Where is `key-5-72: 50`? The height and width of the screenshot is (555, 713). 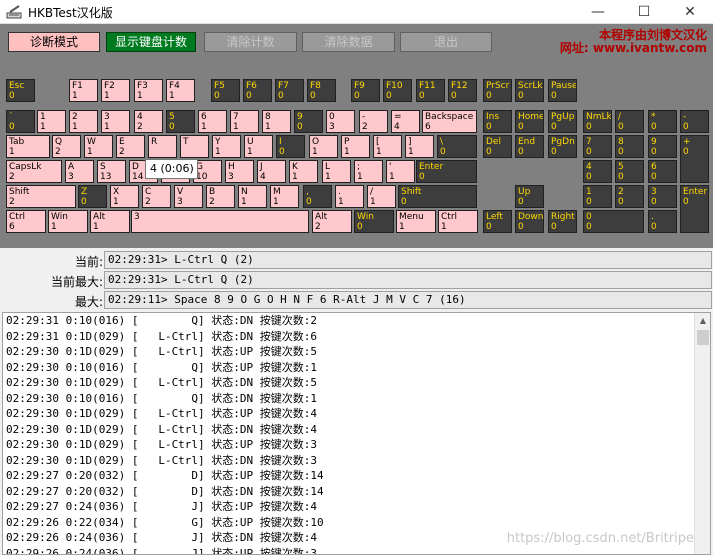 key-5-72: 50 is located at coordinates (629, 171).